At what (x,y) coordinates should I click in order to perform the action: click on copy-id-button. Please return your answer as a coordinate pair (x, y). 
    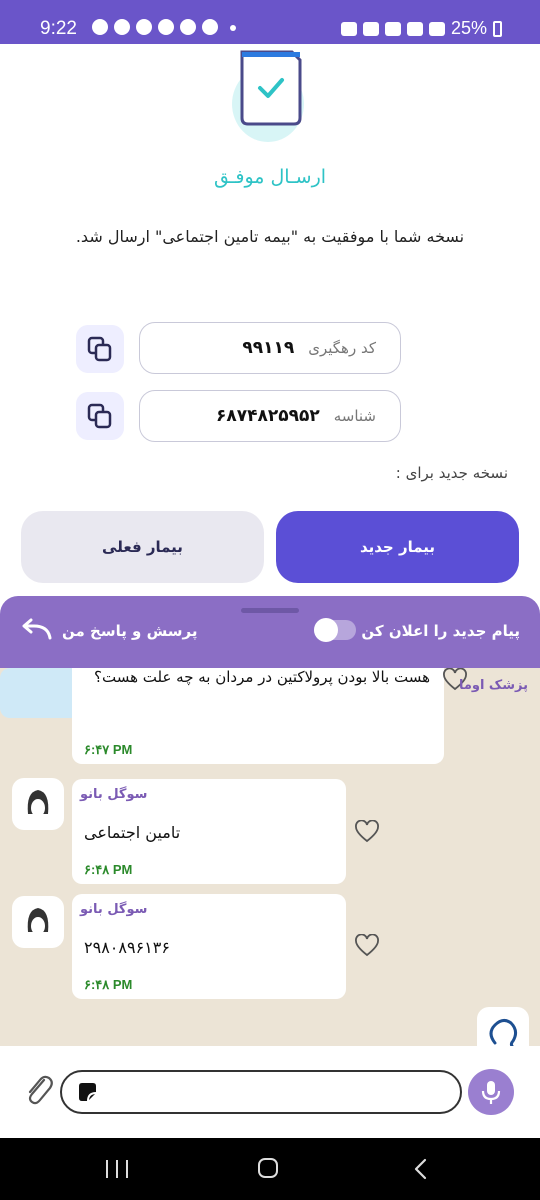
    Looking at the image, I should click on (100, 416).